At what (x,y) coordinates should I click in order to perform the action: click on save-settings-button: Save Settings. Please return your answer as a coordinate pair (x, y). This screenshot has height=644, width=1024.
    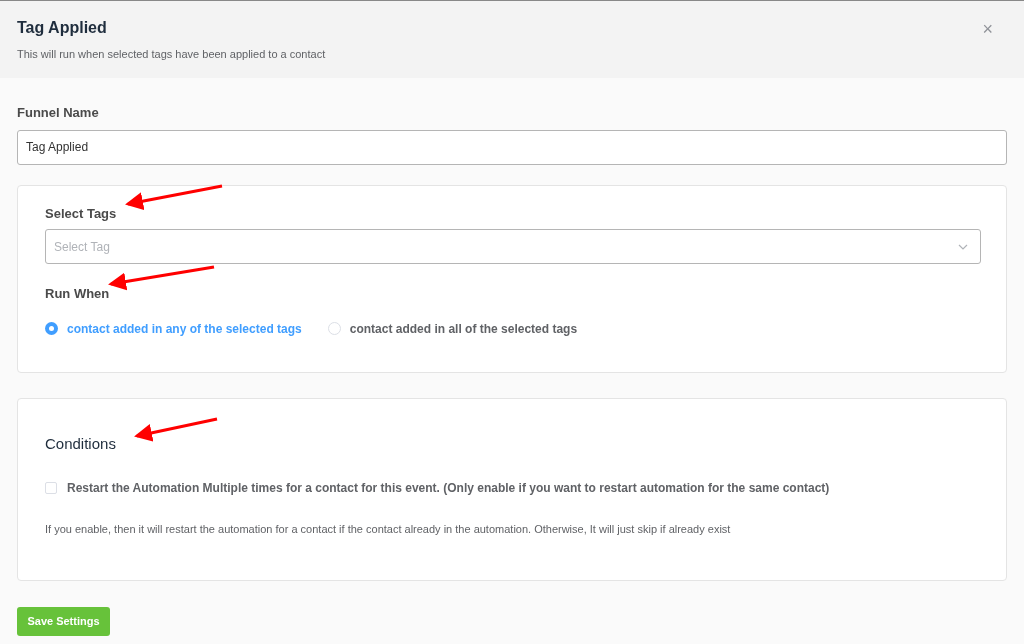
    Looking at the image, I should click on (63, 621).